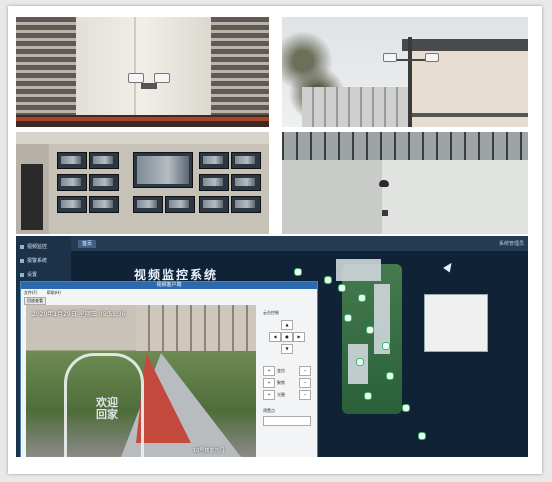  What do you see at coordinates (269, 395) in the screenshot?
I see `iris-open-button: +` at bounding box center [269, 395].